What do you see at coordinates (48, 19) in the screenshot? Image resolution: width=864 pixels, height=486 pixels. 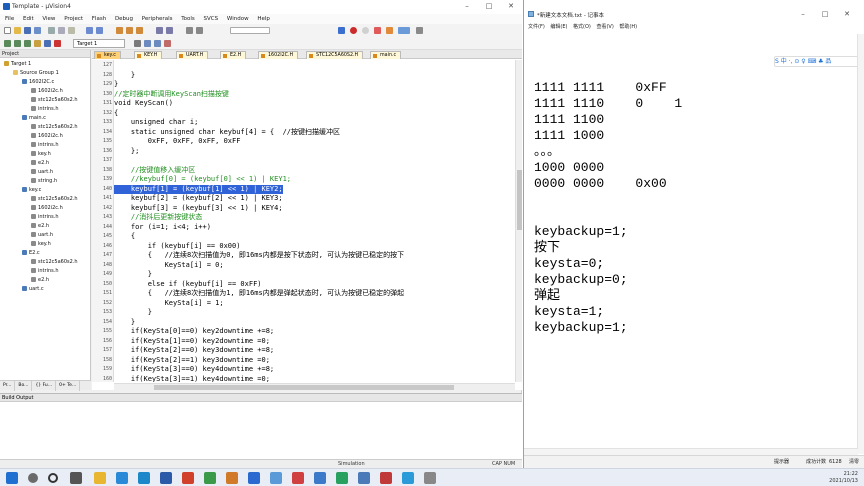 I see `menu-view: View` at bounding box center [48, 19].